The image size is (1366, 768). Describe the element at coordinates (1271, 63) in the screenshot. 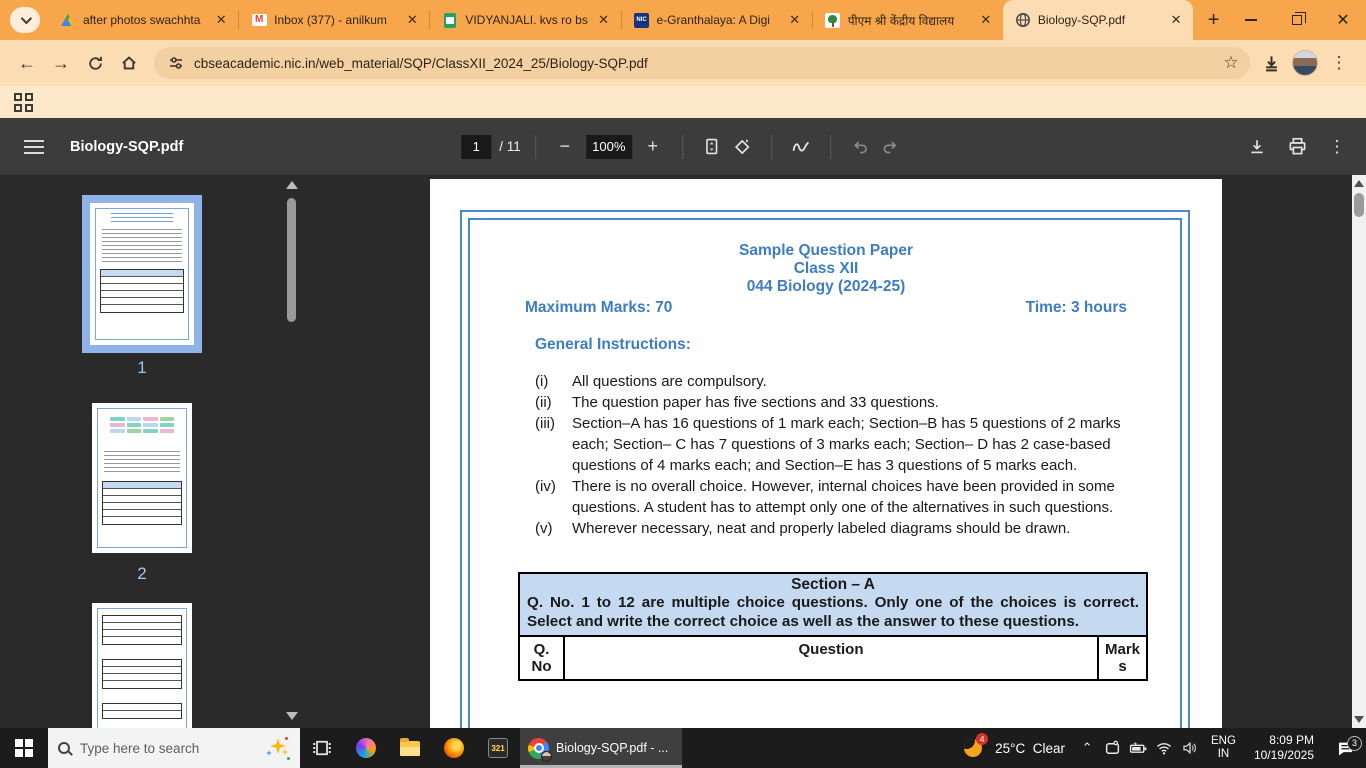

I see `downloads-button` at that location.